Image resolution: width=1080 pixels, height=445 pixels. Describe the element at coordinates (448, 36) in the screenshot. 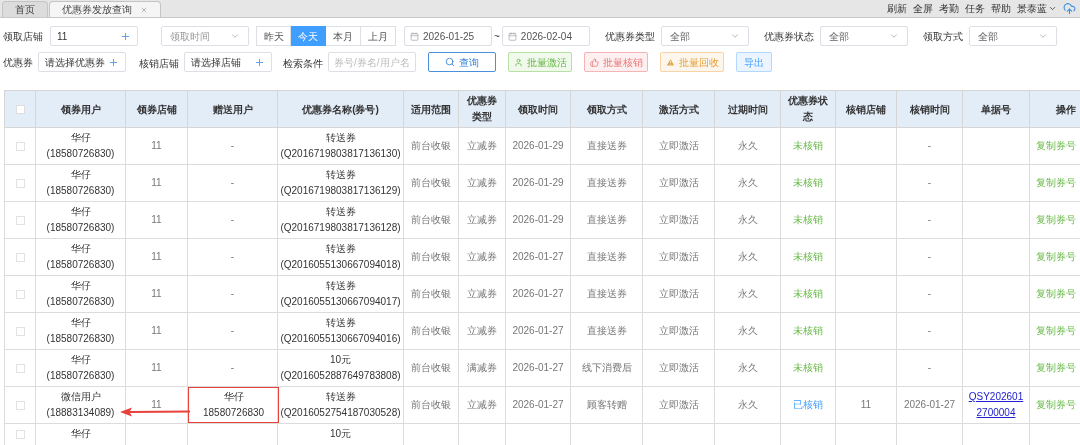

I see `date-field: 2026-01-25` at that location.